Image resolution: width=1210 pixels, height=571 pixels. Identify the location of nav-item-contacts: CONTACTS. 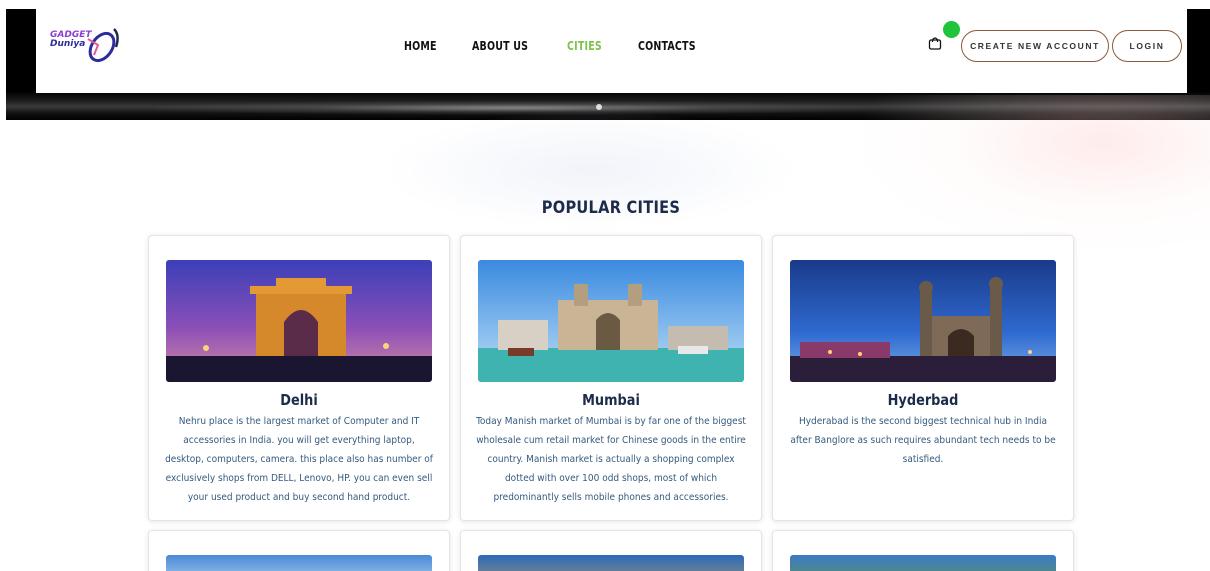
(667, 46).